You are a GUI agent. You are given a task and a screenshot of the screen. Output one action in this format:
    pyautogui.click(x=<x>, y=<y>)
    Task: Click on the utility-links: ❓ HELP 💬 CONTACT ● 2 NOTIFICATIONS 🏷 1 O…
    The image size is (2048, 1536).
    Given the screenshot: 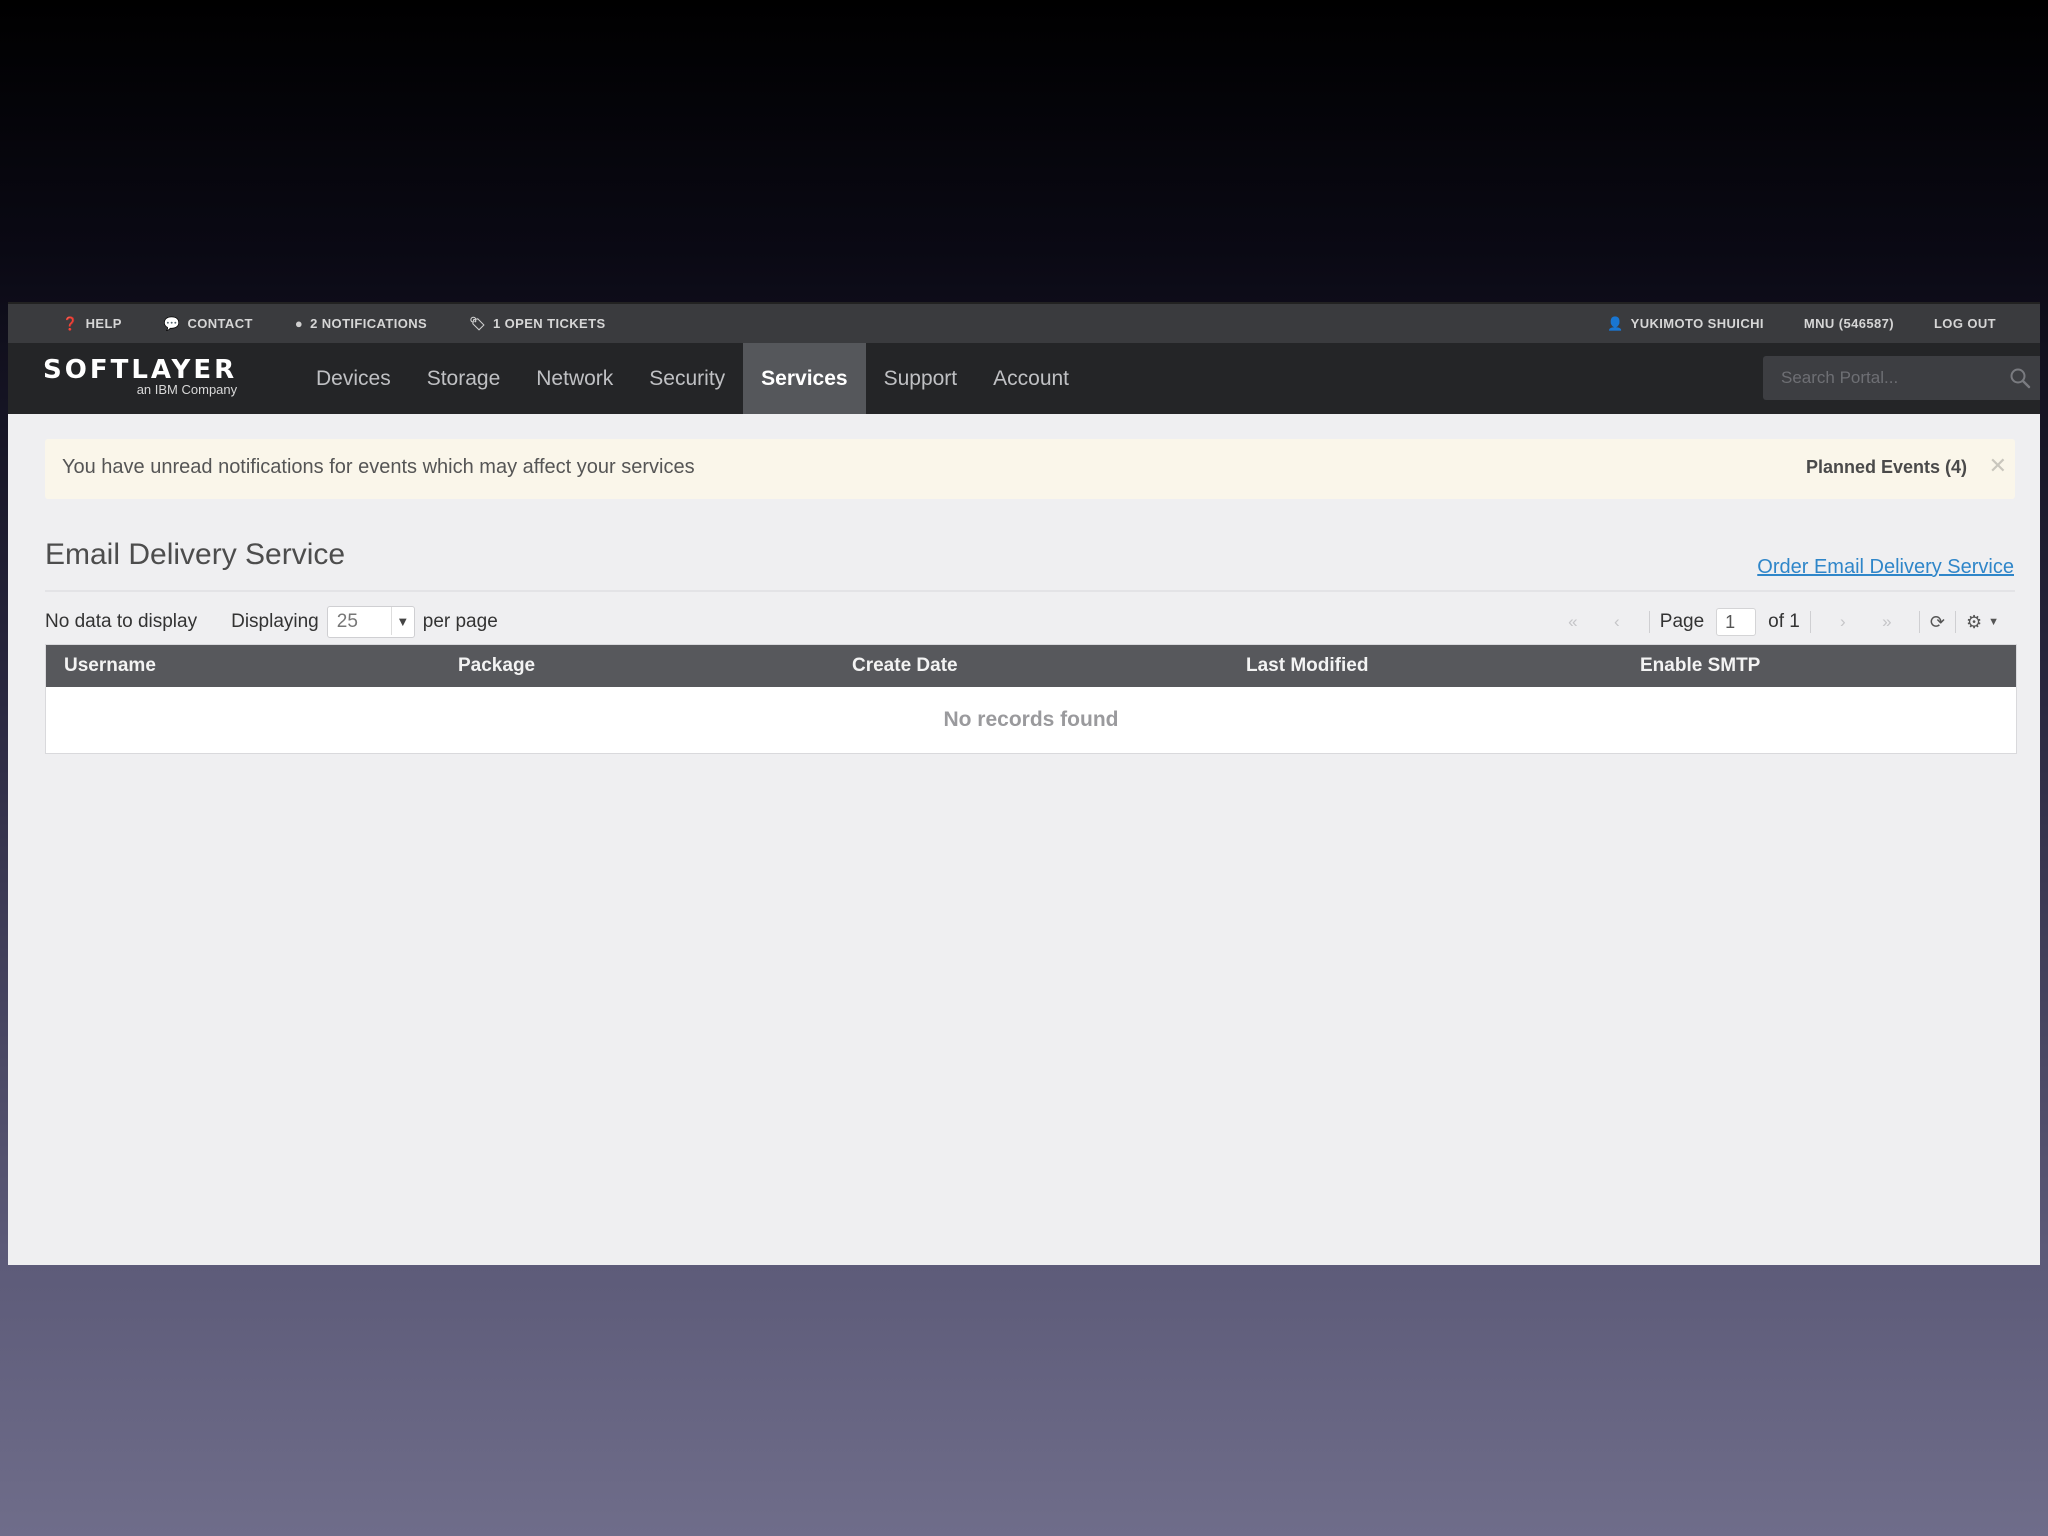 What is the action you would take?
    pyautogui.click(x=355, y=323)
    